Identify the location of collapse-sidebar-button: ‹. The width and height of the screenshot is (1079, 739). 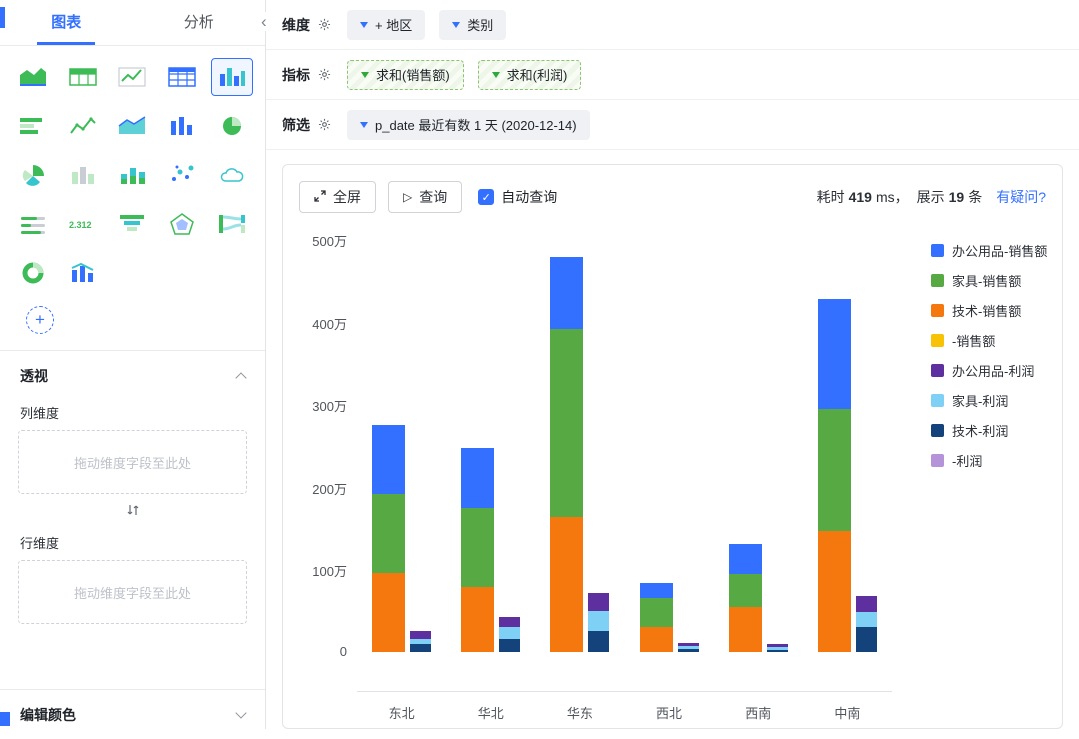
(264, 21).